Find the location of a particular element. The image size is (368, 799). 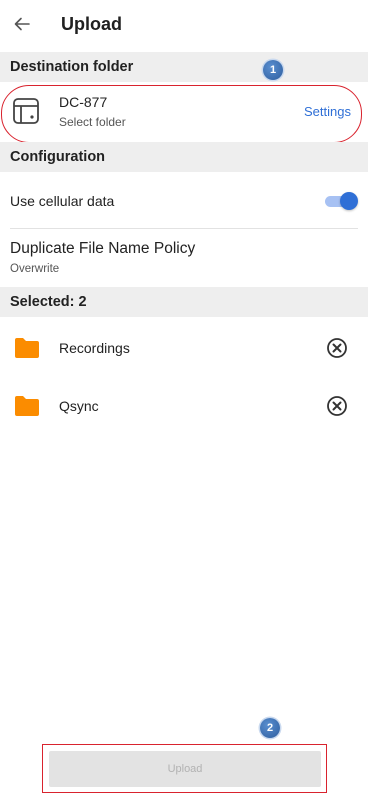

duplicate-policy-value: Overwrite is located at coordinates (35, 269).